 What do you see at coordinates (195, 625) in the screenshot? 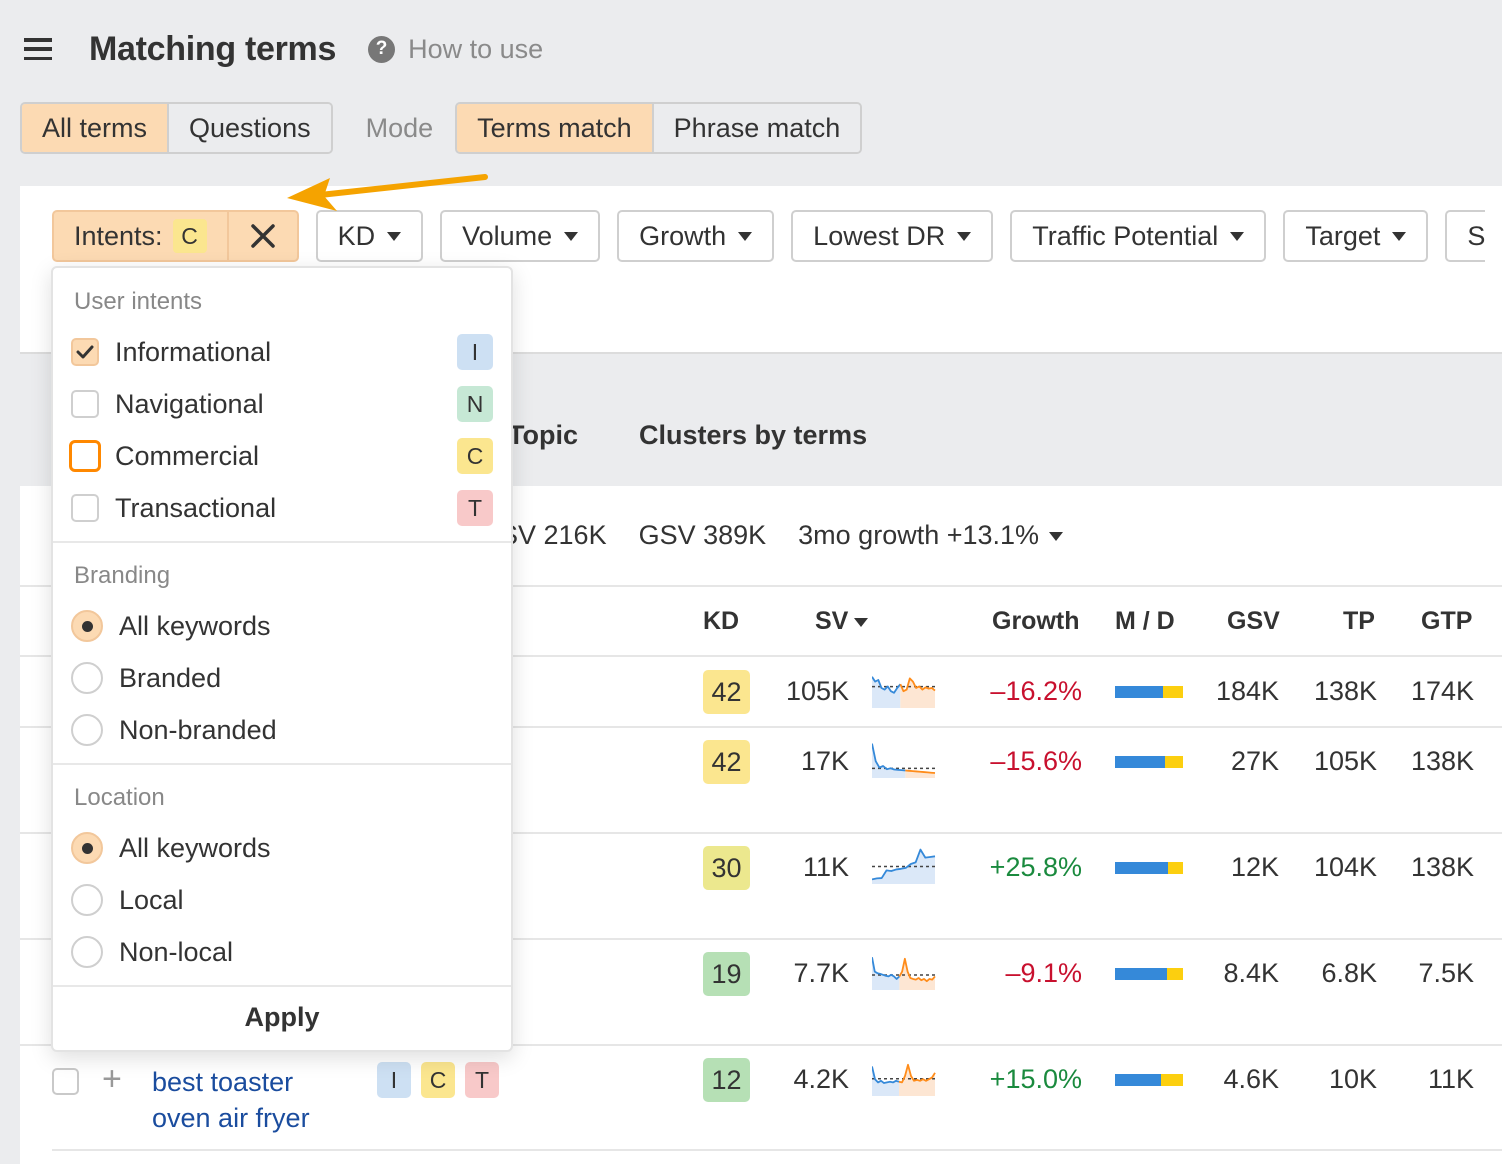
I see `option-label: All keywords` at bounding box center [195, 625].